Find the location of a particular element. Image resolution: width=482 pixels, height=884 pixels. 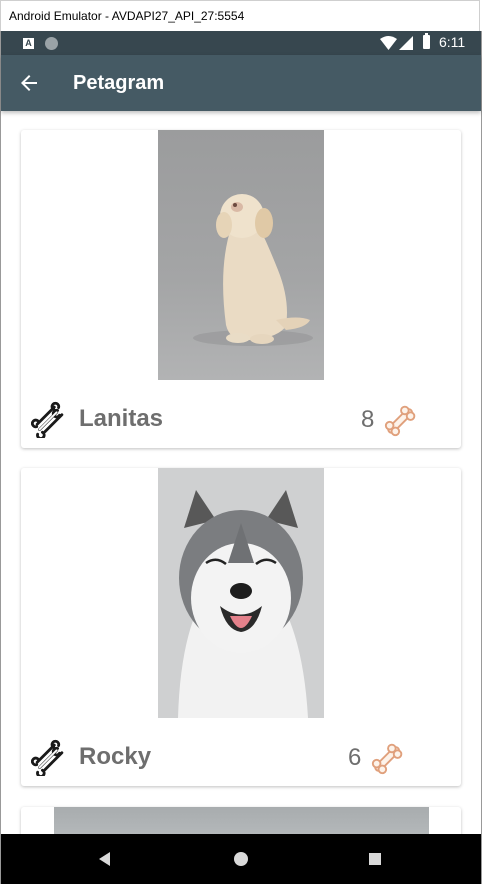

system-nav-bar is located at coordinates (241, 859).